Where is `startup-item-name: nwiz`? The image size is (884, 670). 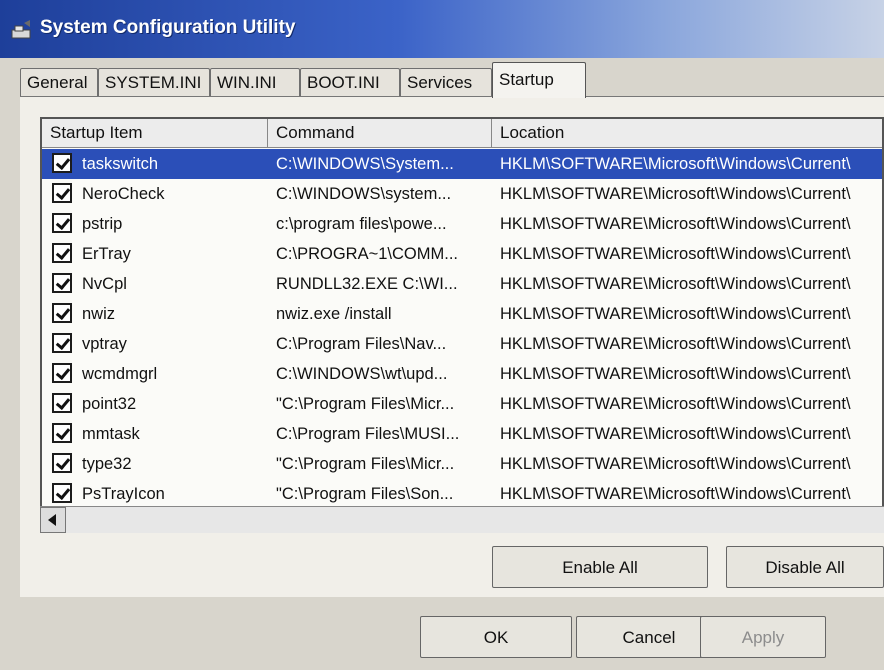
startup-item-name: nwiz is located at coordinates (99, 314).